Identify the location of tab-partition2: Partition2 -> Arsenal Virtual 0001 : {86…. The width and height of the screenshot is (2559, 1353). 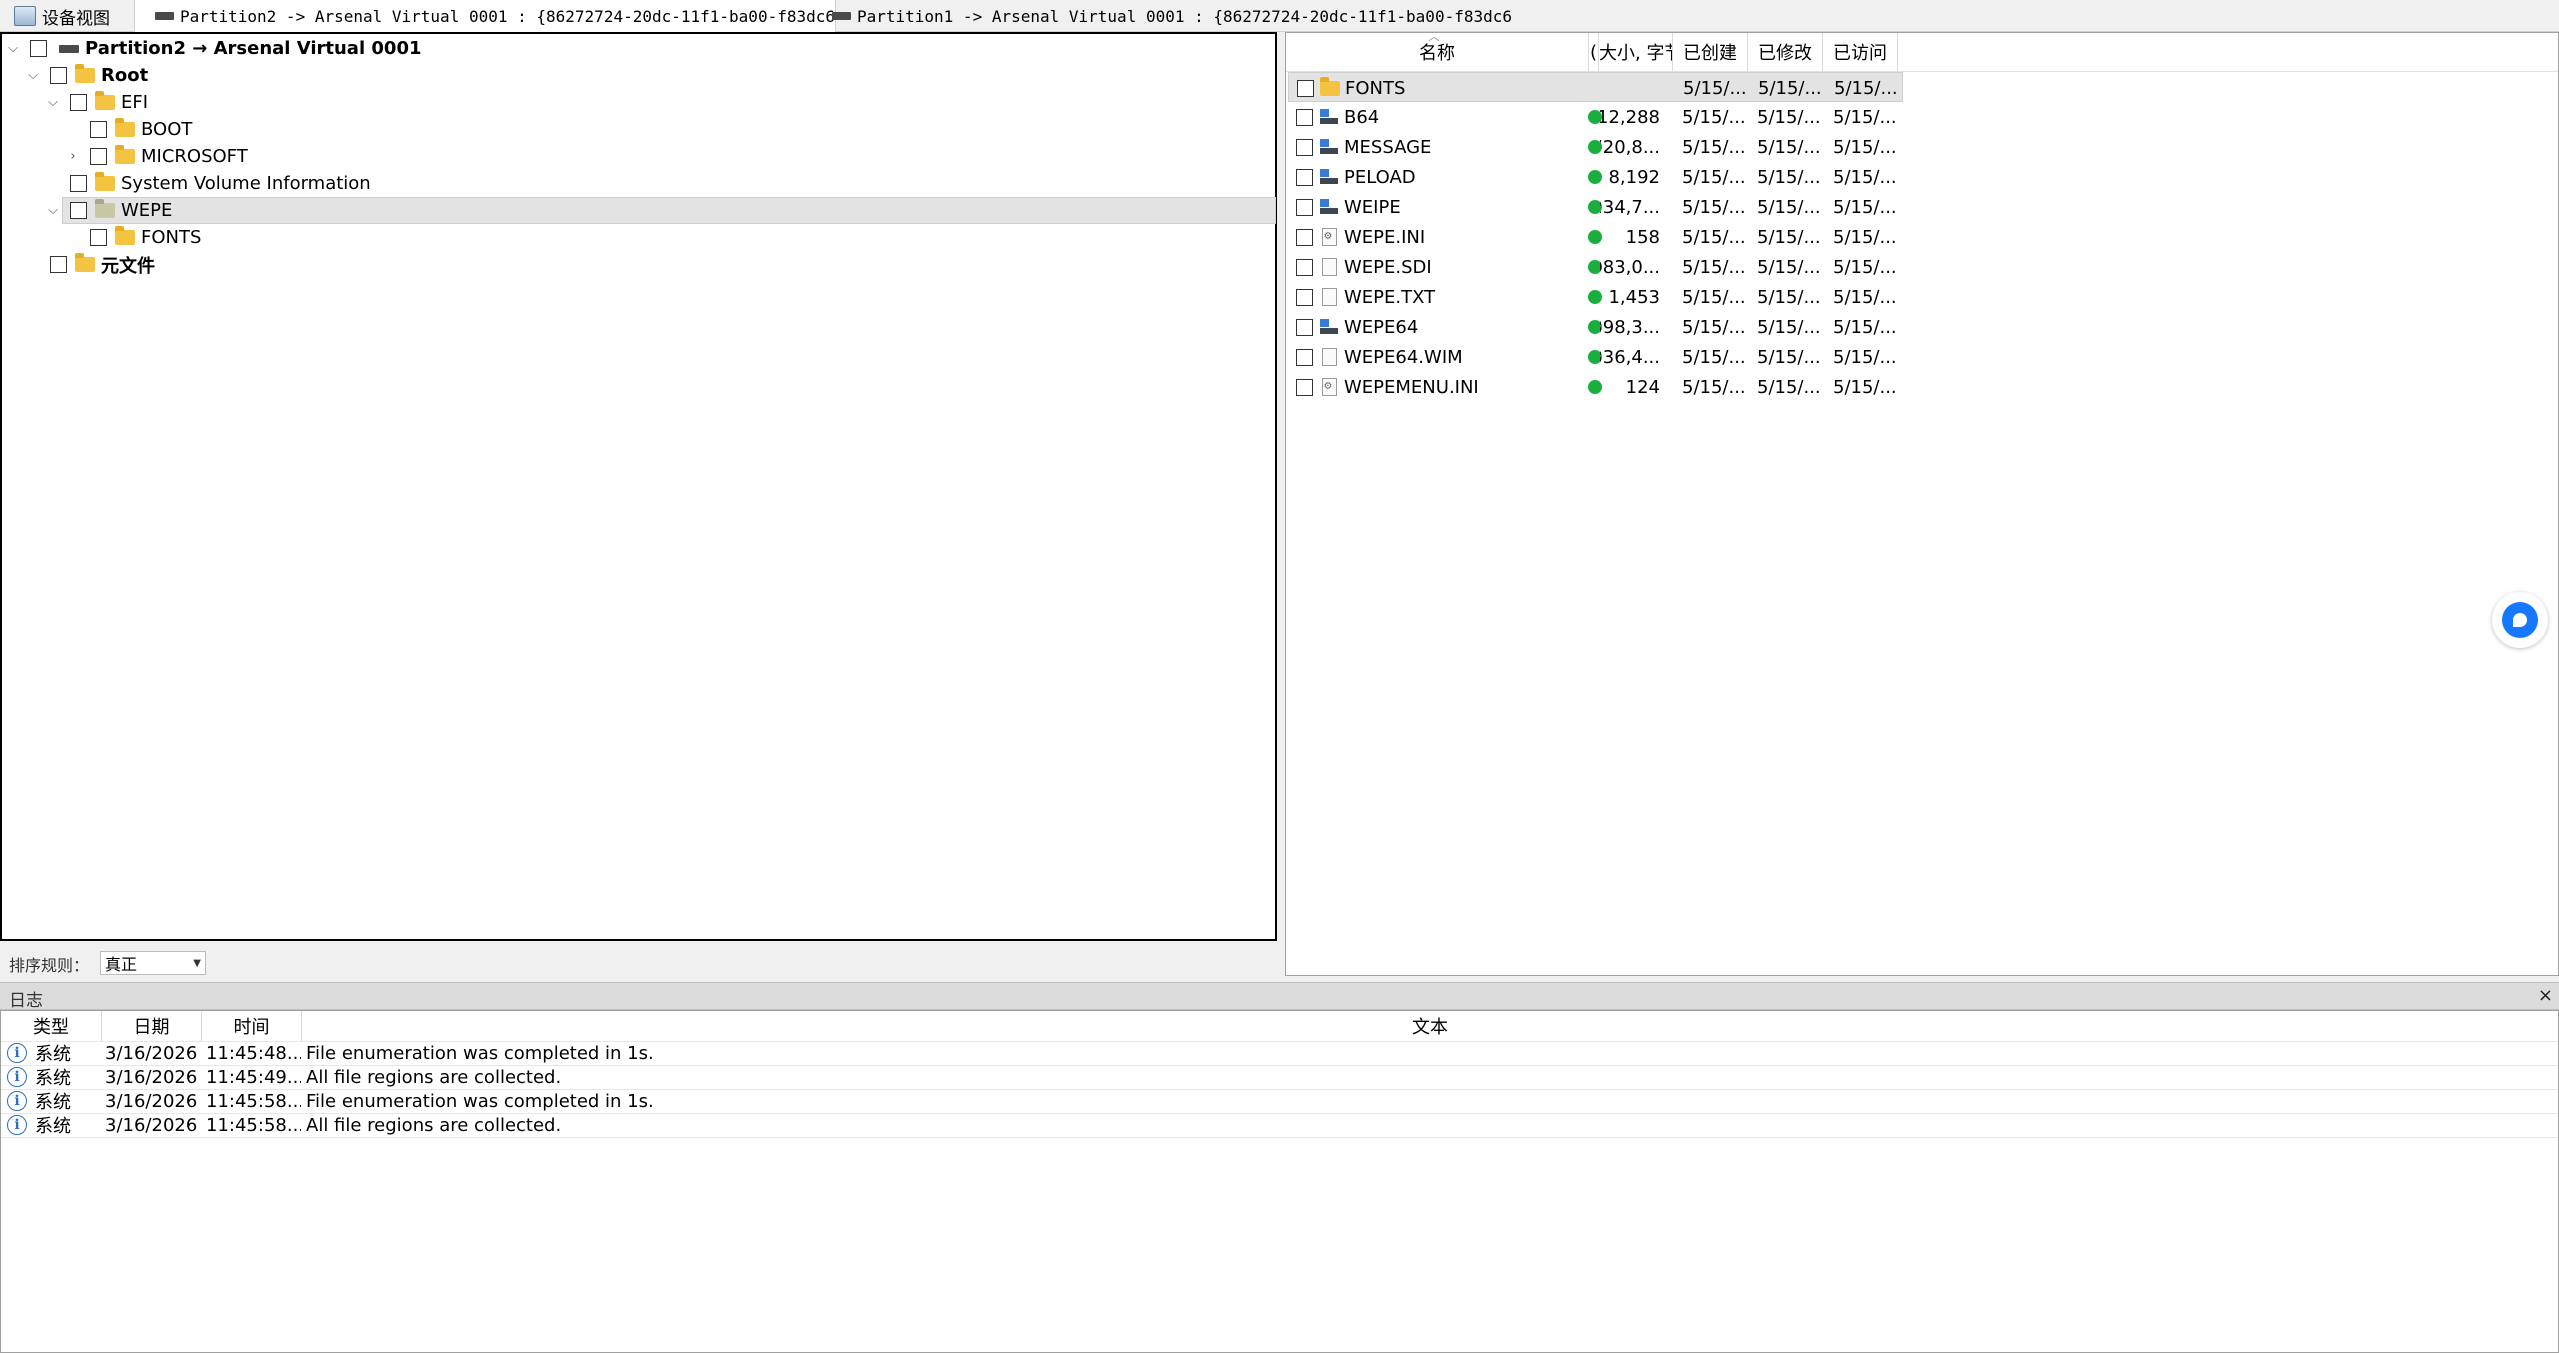
(485, 16).